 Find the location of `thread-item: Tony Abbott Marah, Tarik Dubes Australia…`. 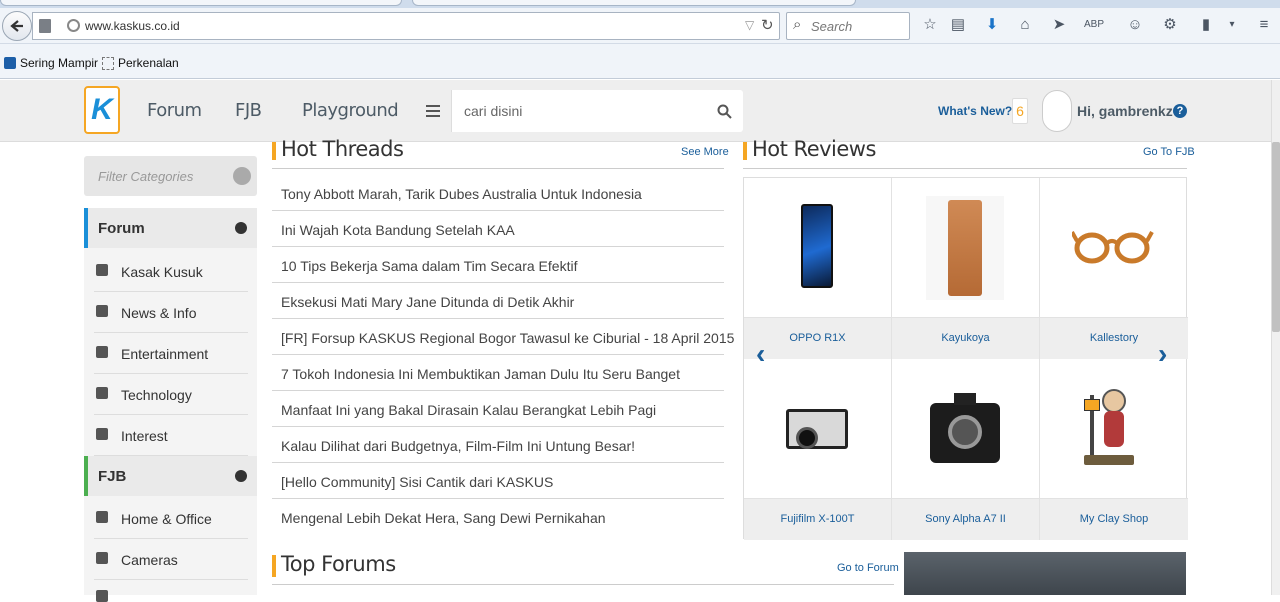

thread-item: Tony Abbott Marah, Tarik Dubes Australia… is located at coordinates (498, 193).